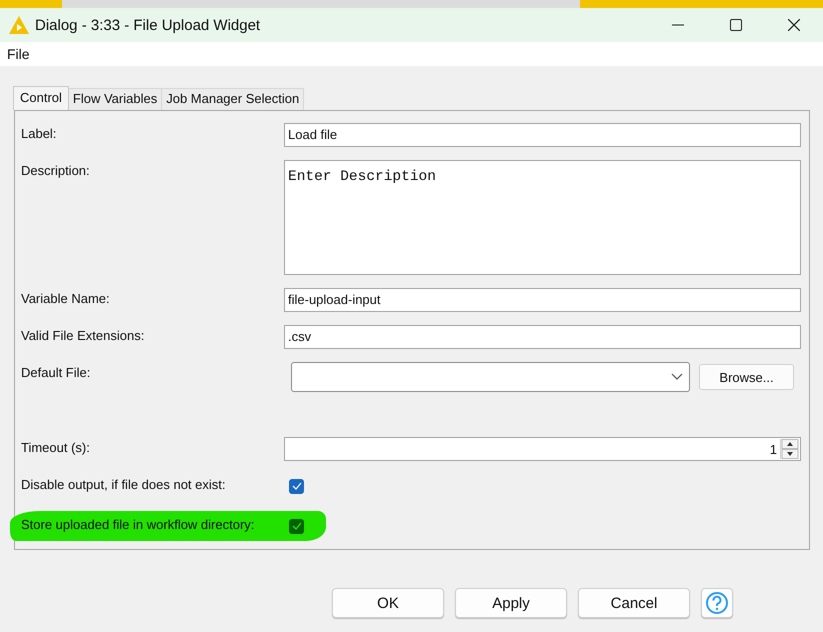  I want to click on file-dropdown, so click(490, 377).